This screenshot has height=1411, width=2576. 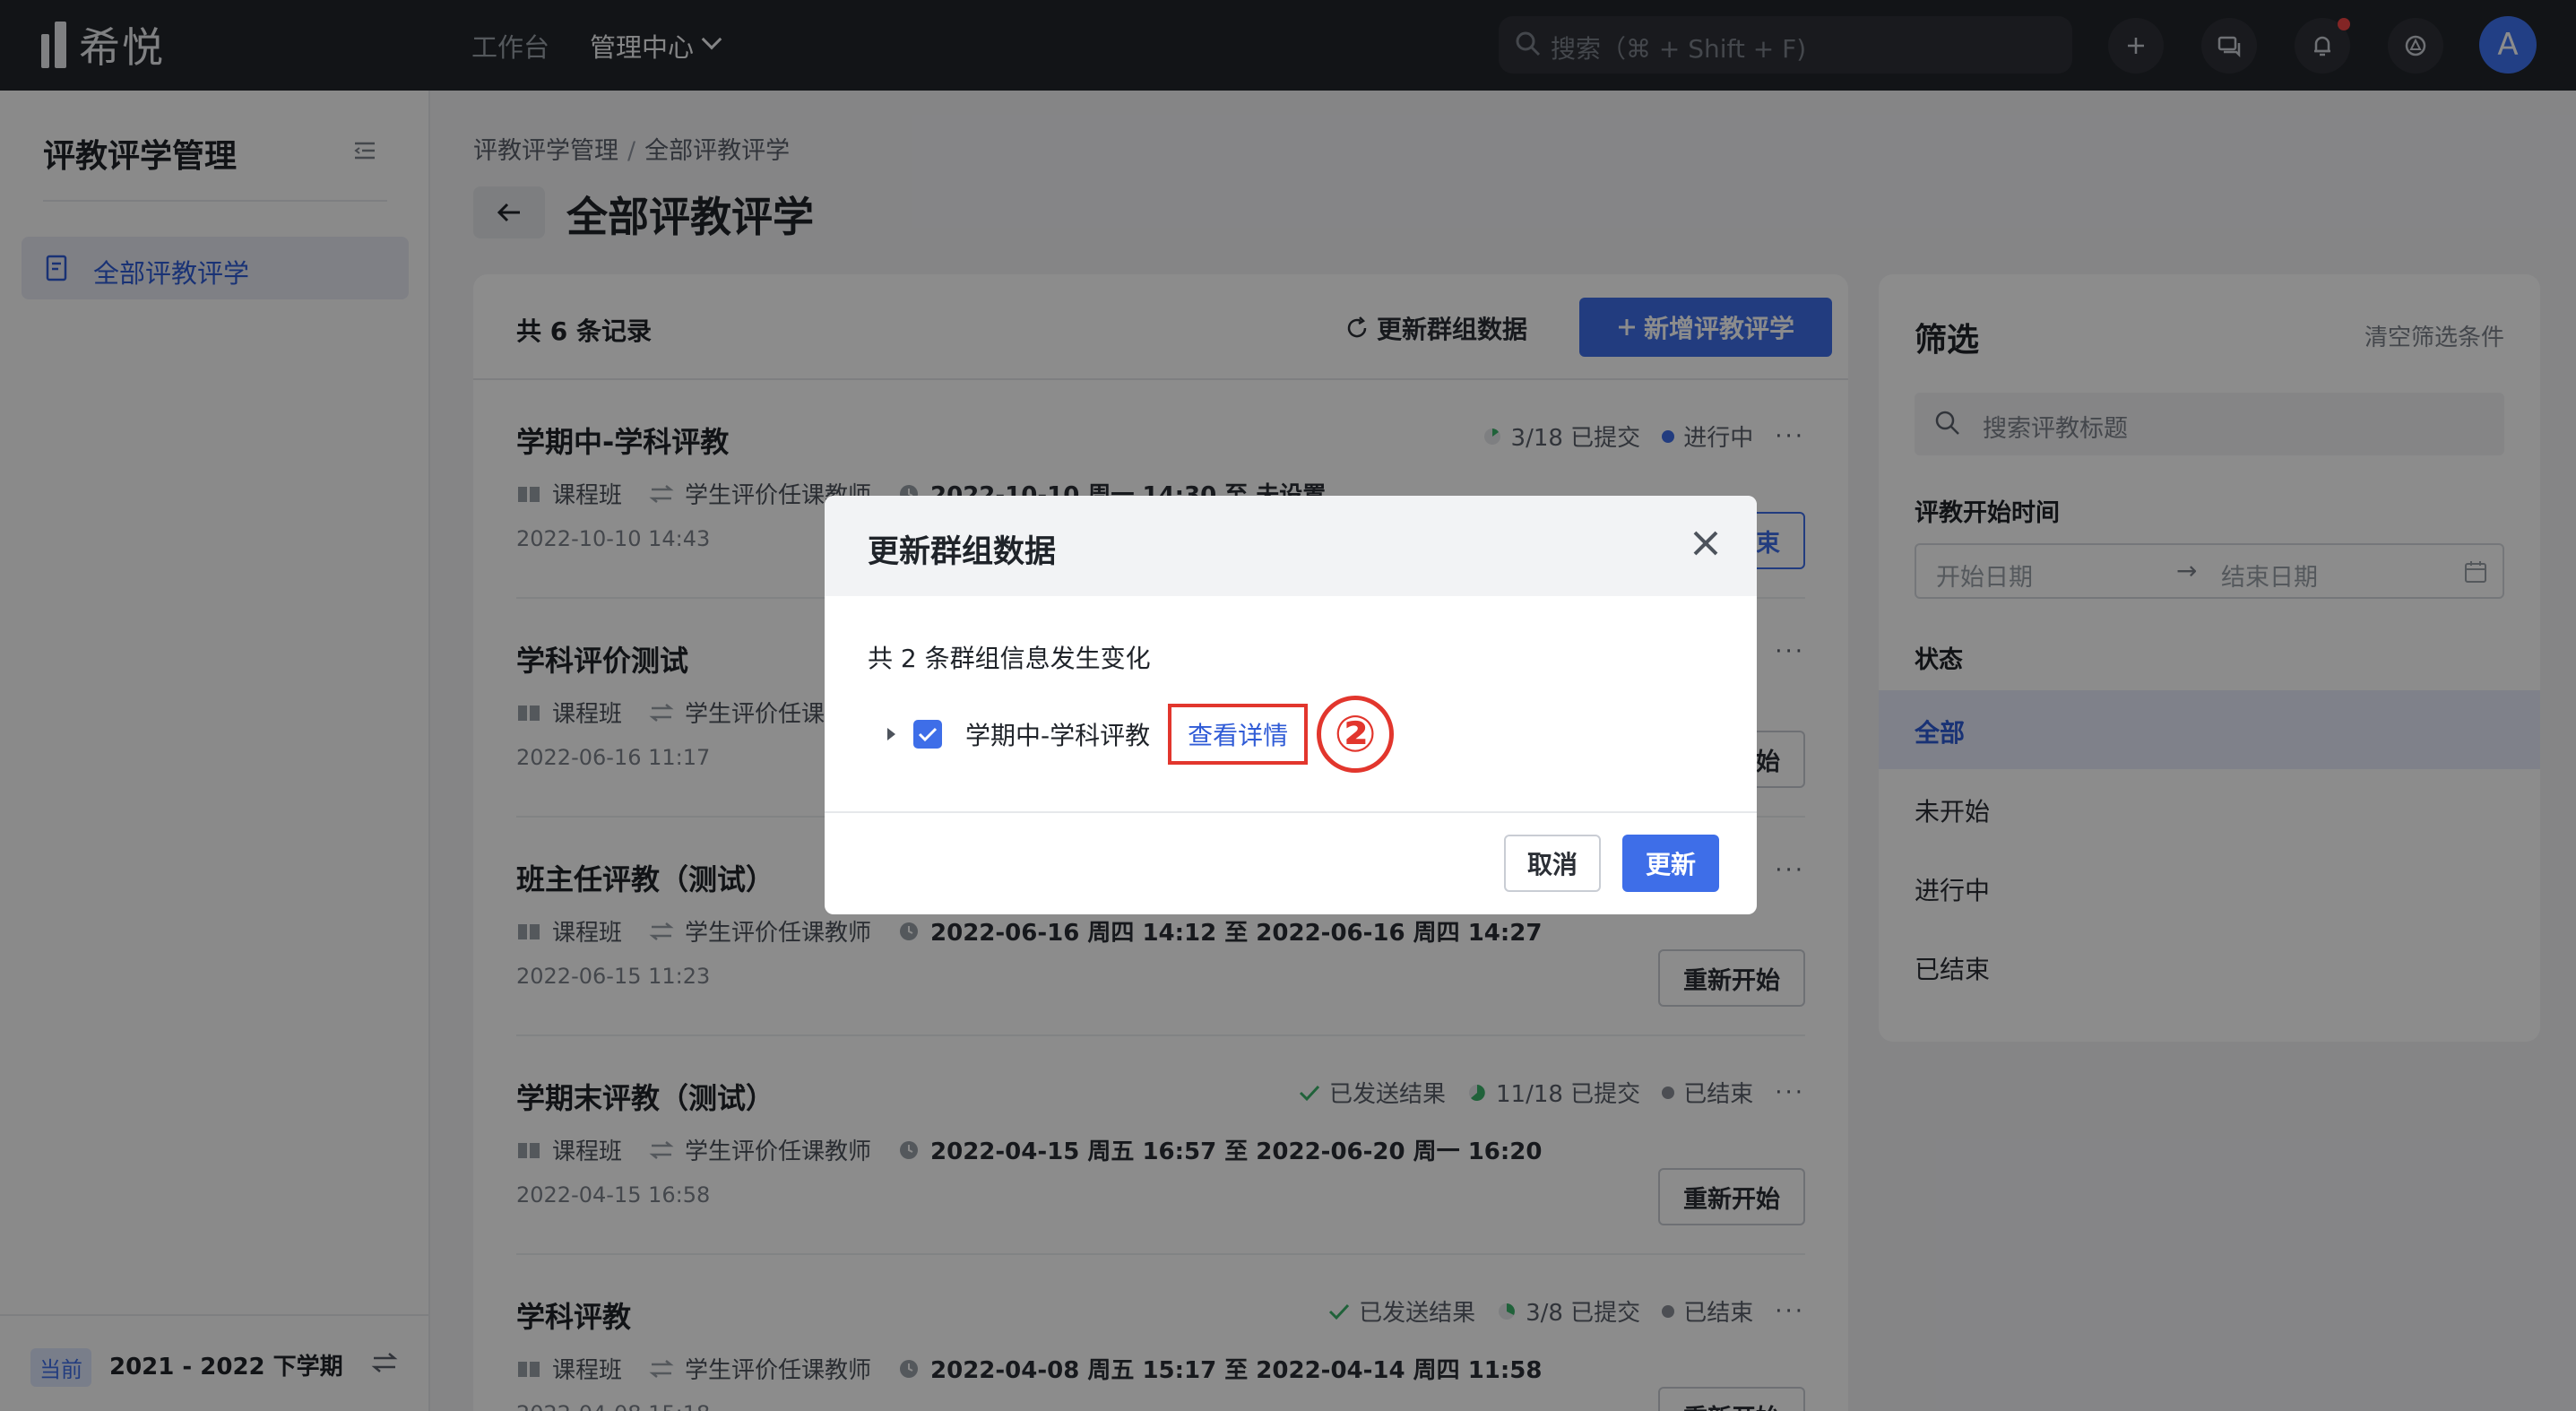 I want to click on caret-right-icon, so click(x=891, y=734).